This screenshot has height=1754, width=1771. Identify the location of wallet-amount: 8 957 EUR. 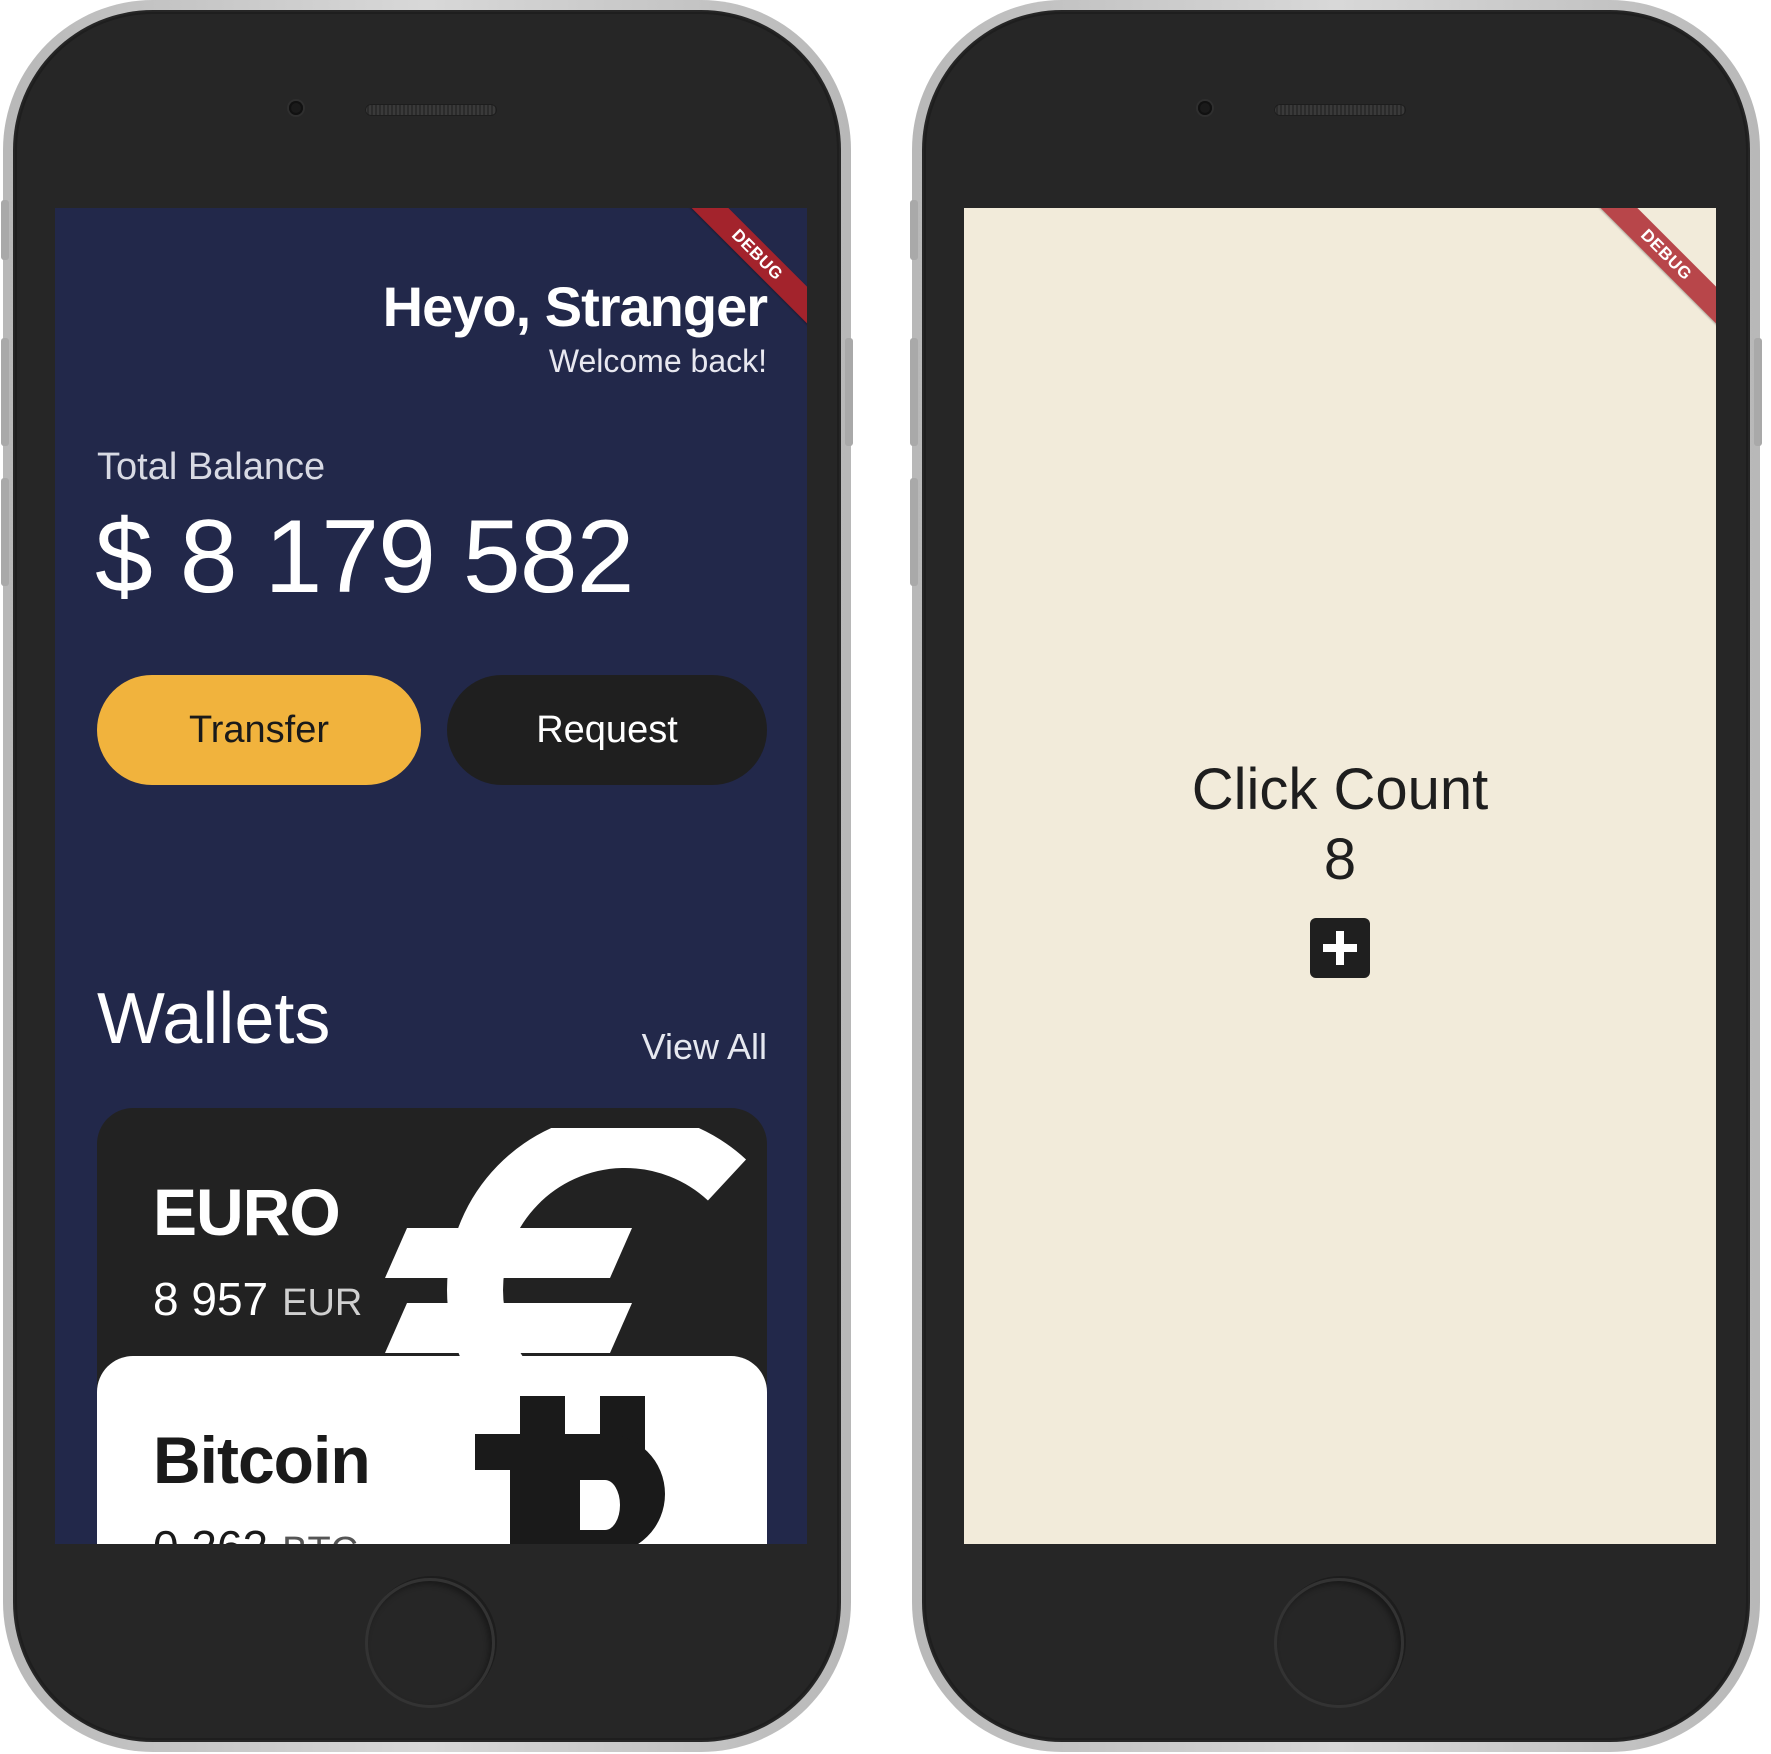
(257, 1299).